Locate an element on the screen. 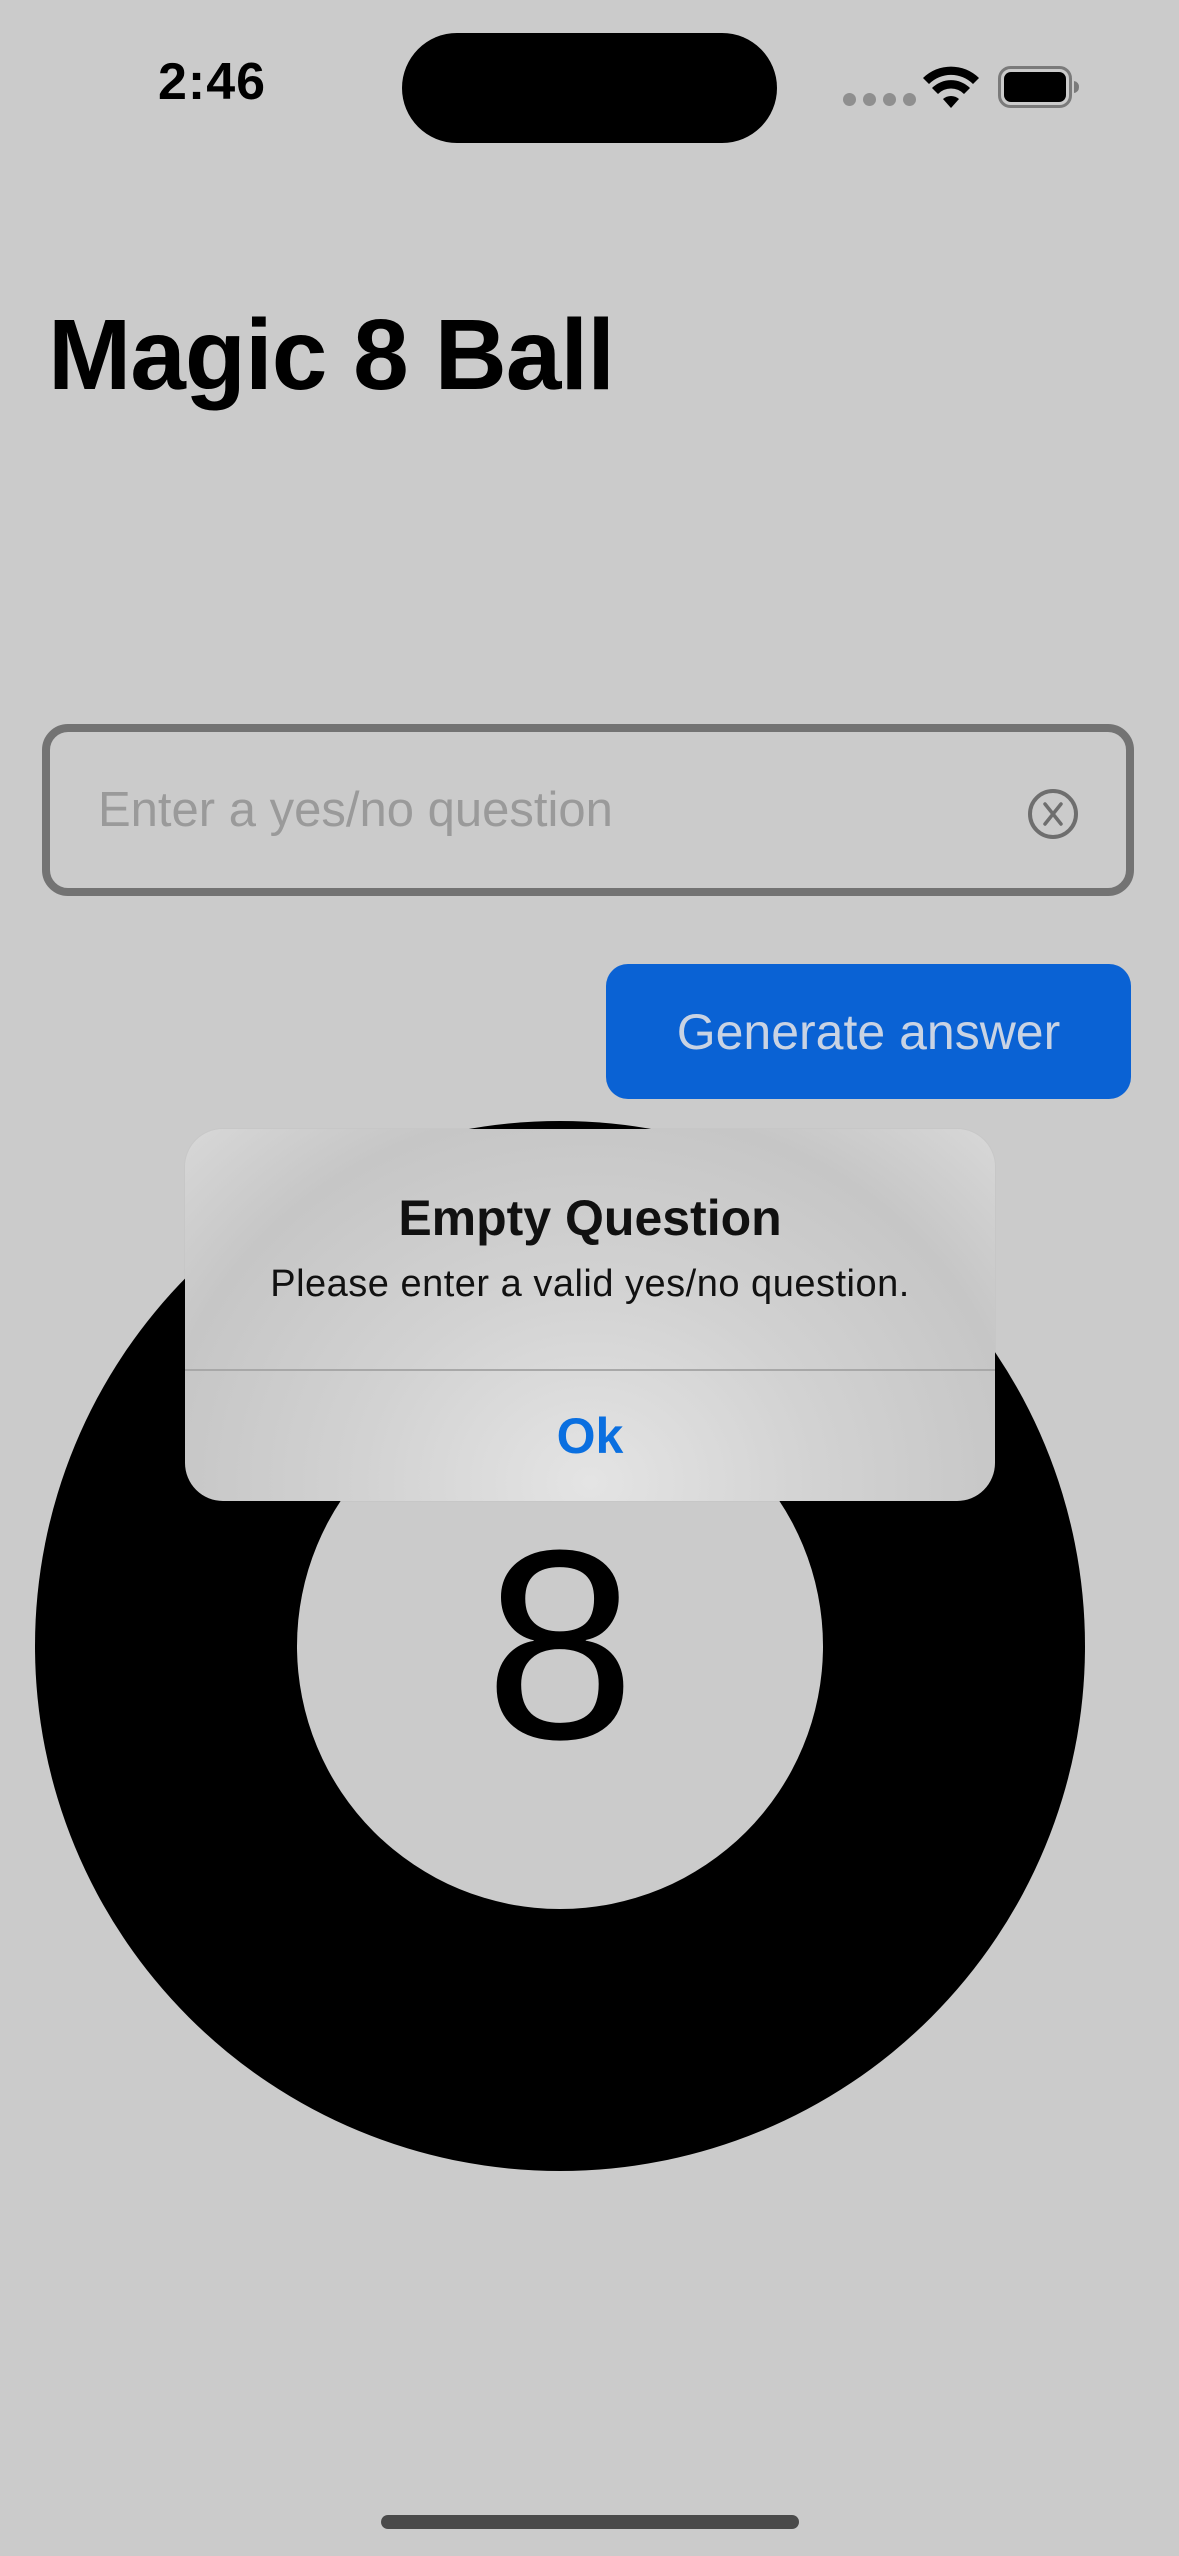 The width and height of the screenshot is (1179, 2556). alert-title: Empty Question is located at coordinates (590, 1218).